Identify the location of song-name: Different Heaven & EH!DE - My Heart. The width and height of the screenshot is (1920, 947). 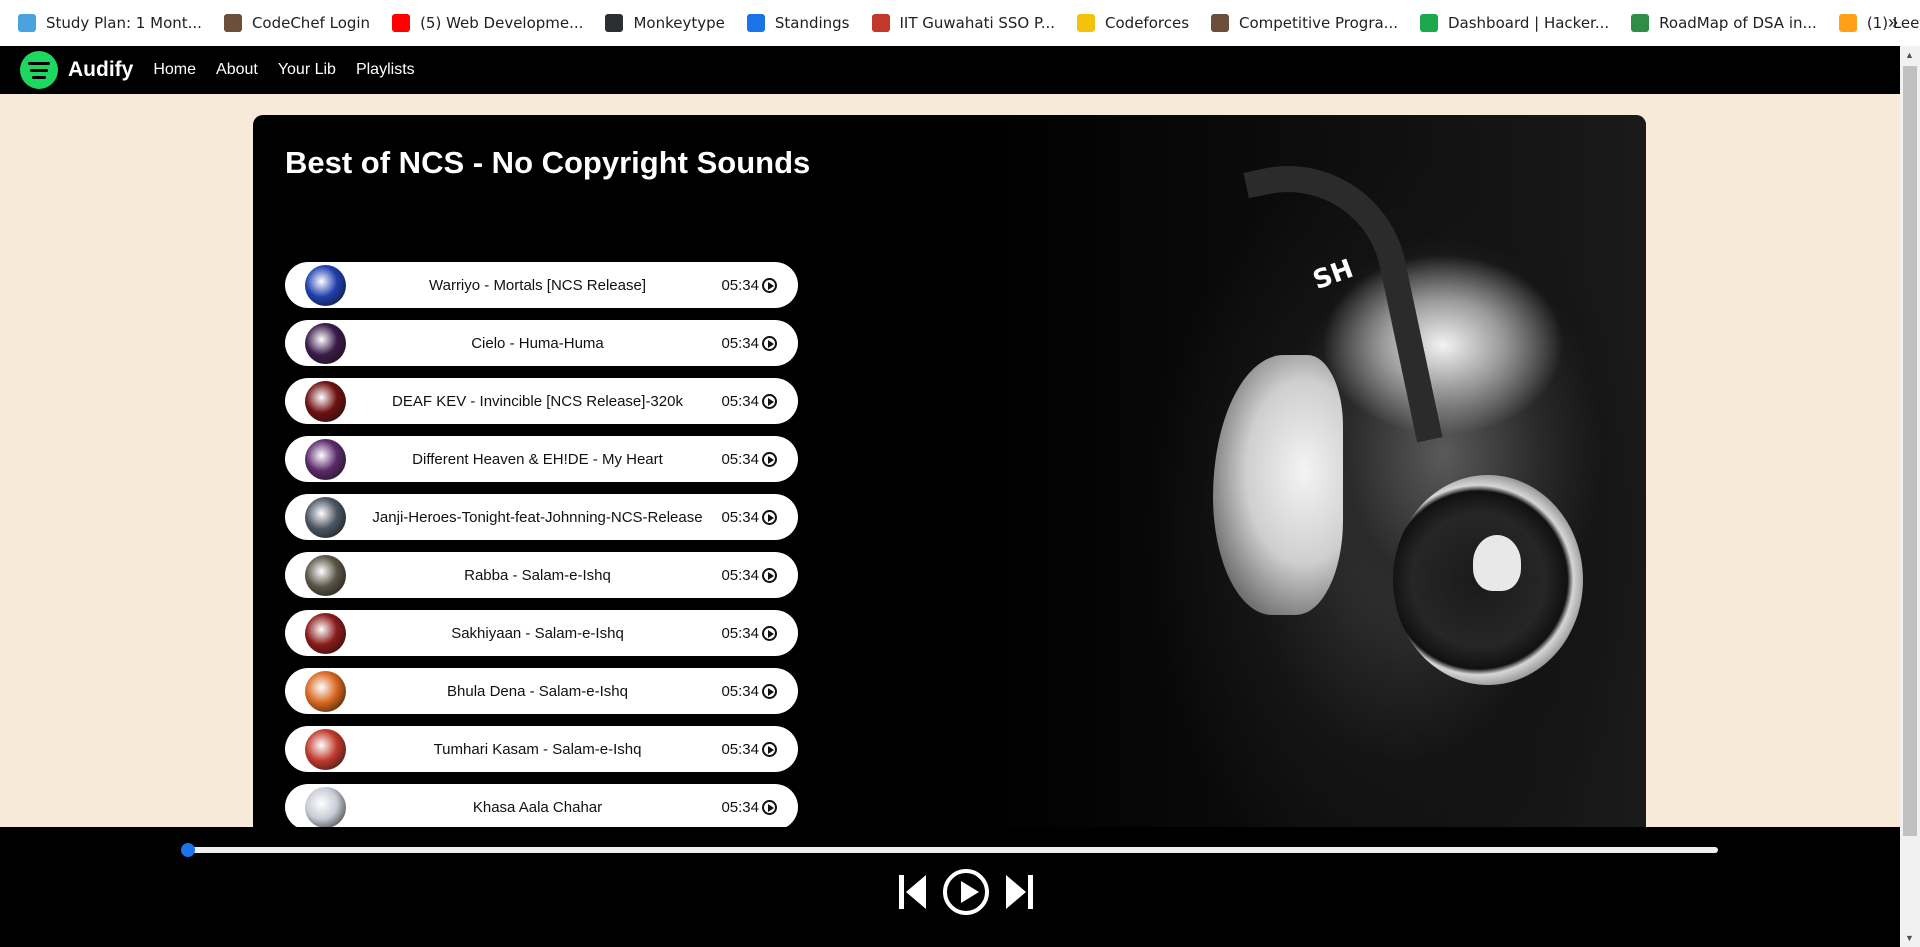
(537, 459).